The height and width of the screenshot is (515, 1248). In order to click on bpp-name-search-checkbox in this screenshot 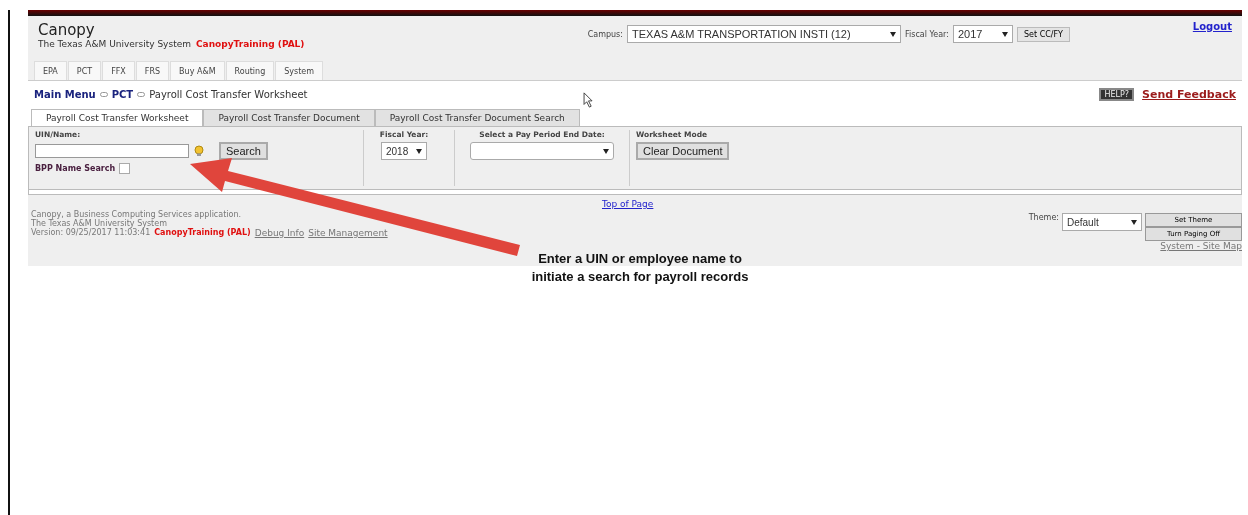, I will do `click(125, 168)`.